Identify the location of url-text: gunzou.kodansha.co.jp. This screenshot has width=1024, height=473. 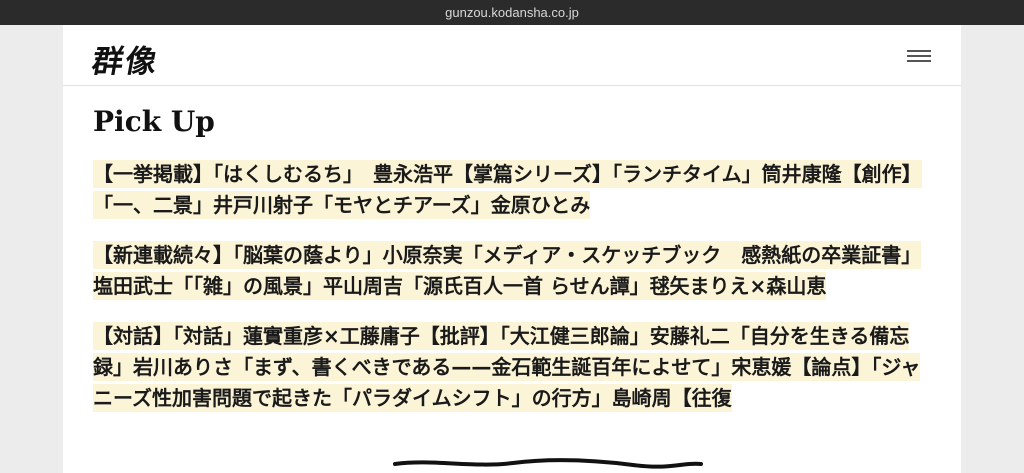
(512, 12).